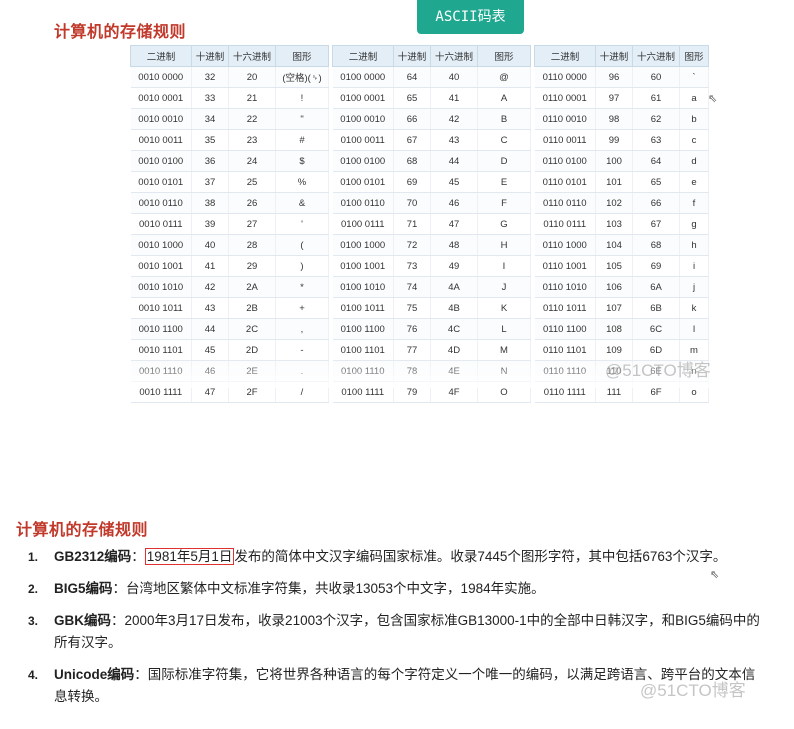 Image resolution: width=794 pixels, height=729 pixels. Describe the element at coordinates (693, 690) in the screenshot. I see `watermark: @51CTO博客` at that location.